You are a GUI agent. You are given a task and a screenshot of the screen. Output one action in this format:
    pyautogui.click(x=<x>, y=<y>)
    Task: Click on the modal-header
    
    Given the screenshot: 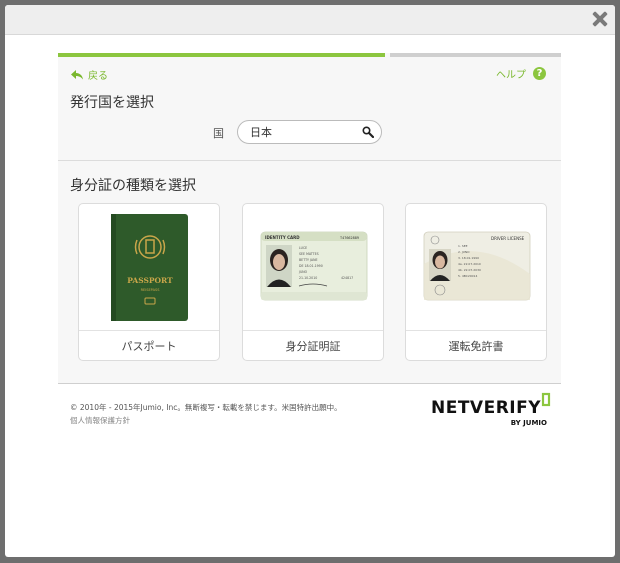 What is the action you would take?
    pyautogui.click(x=310, y=20)
    